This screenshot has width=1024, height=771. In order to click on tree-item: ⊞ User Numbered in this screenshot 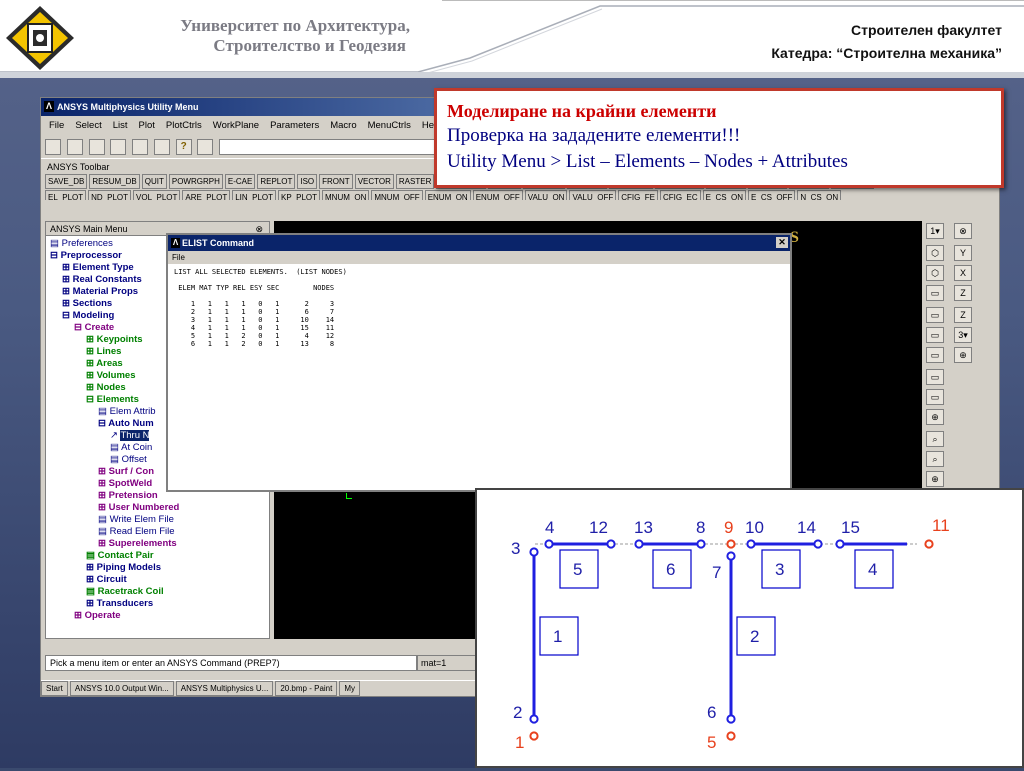, I will do `click(157, 508)`.